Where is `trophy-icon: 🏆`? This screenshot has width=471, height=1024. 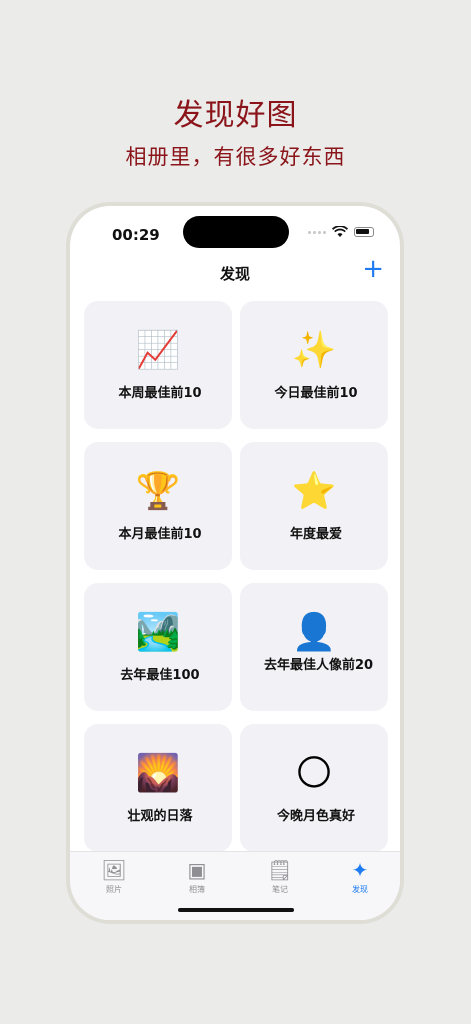
trophy-icon: 🏆 is located at coordinates (158, 491).